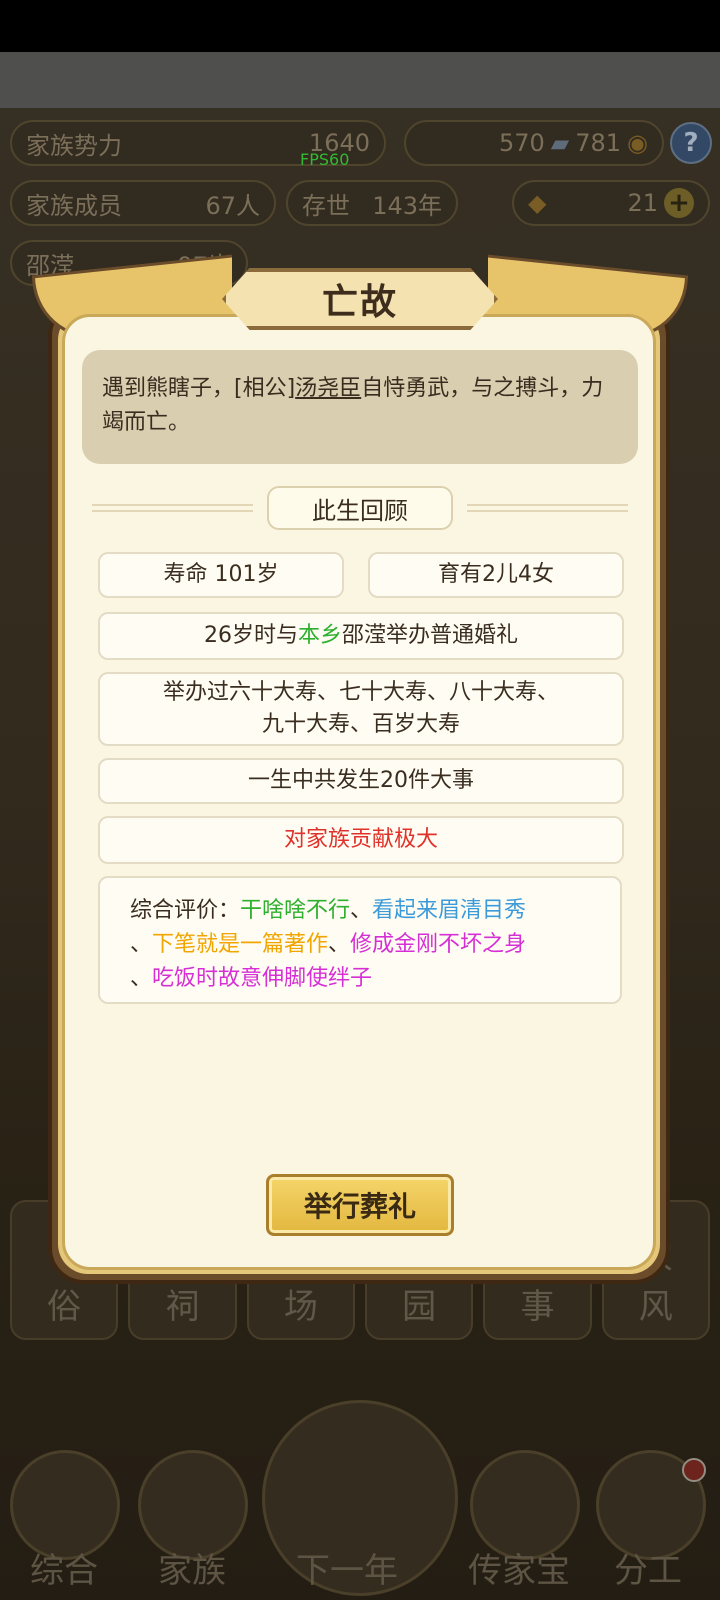 The image size is (720, 1600). Describe the element at coordinates (328, 388) in the screenshot. I see `spouse-name-link: 汤尧臣` at that location.